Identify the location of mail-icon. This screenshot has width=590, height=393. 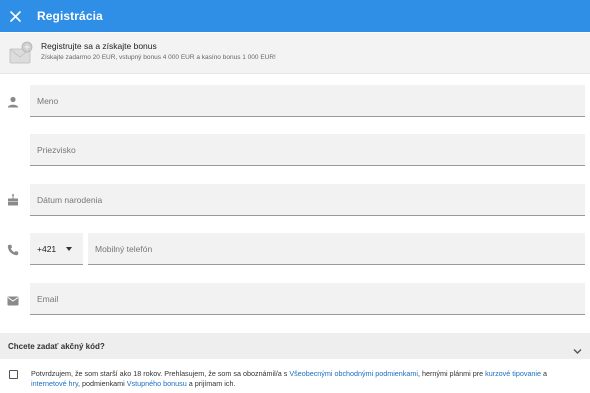
(14, 300).